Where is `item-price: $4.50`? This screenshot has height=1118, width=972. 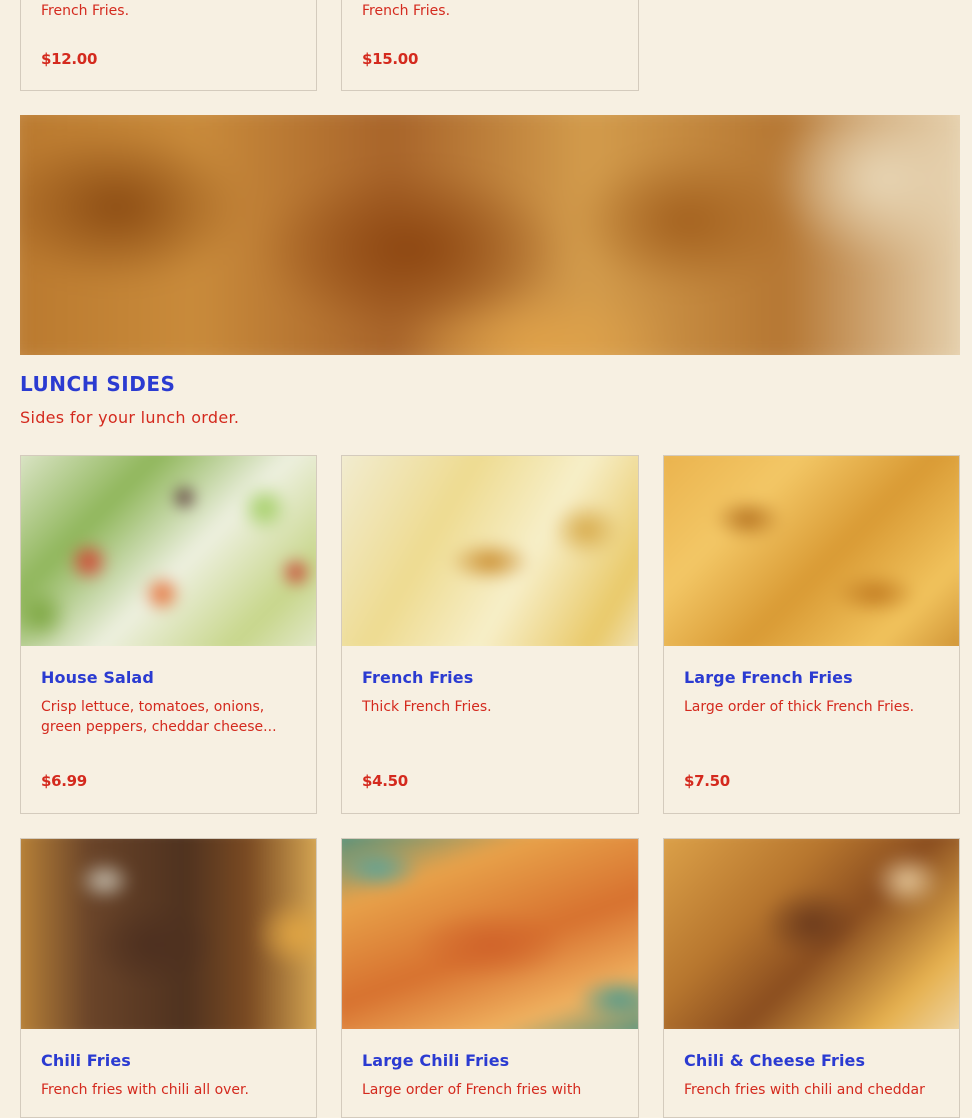
item-price: $4.50 is located at coordinates (385, 781).